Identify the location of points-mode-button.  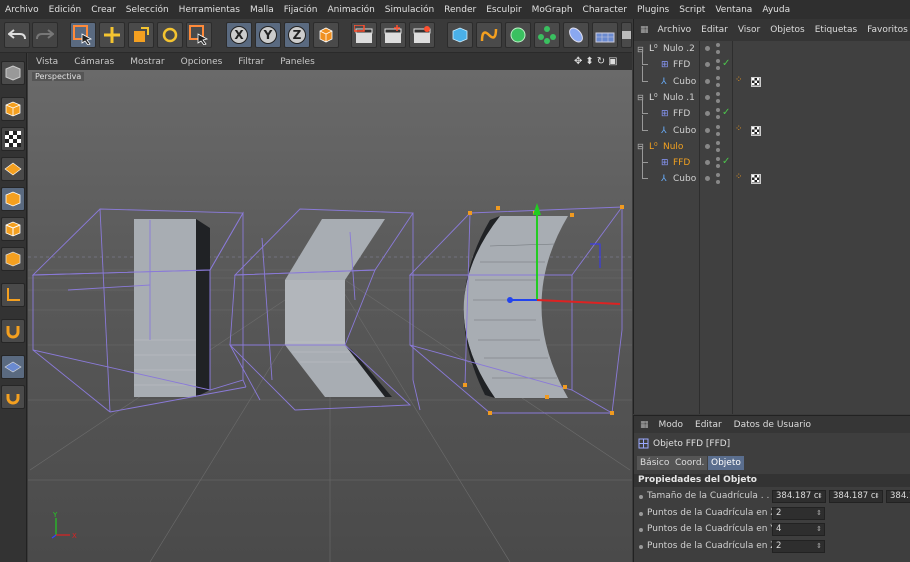
(13, 199).